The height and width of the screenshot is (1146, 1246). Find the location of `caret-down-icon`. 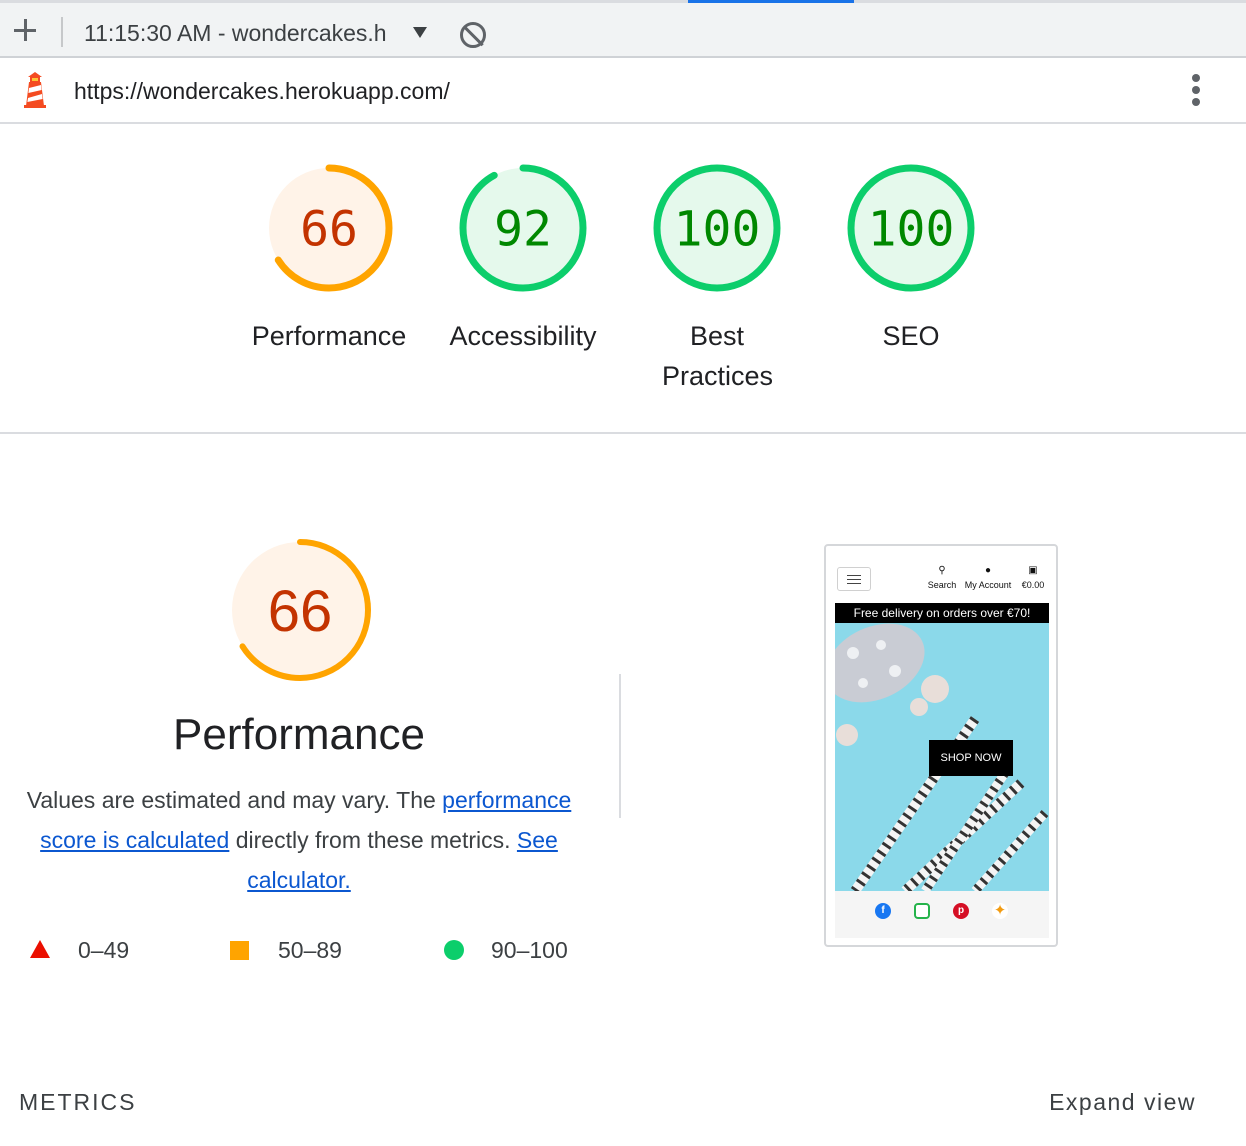

caret-down-icon is located at coordinates (420, 32).